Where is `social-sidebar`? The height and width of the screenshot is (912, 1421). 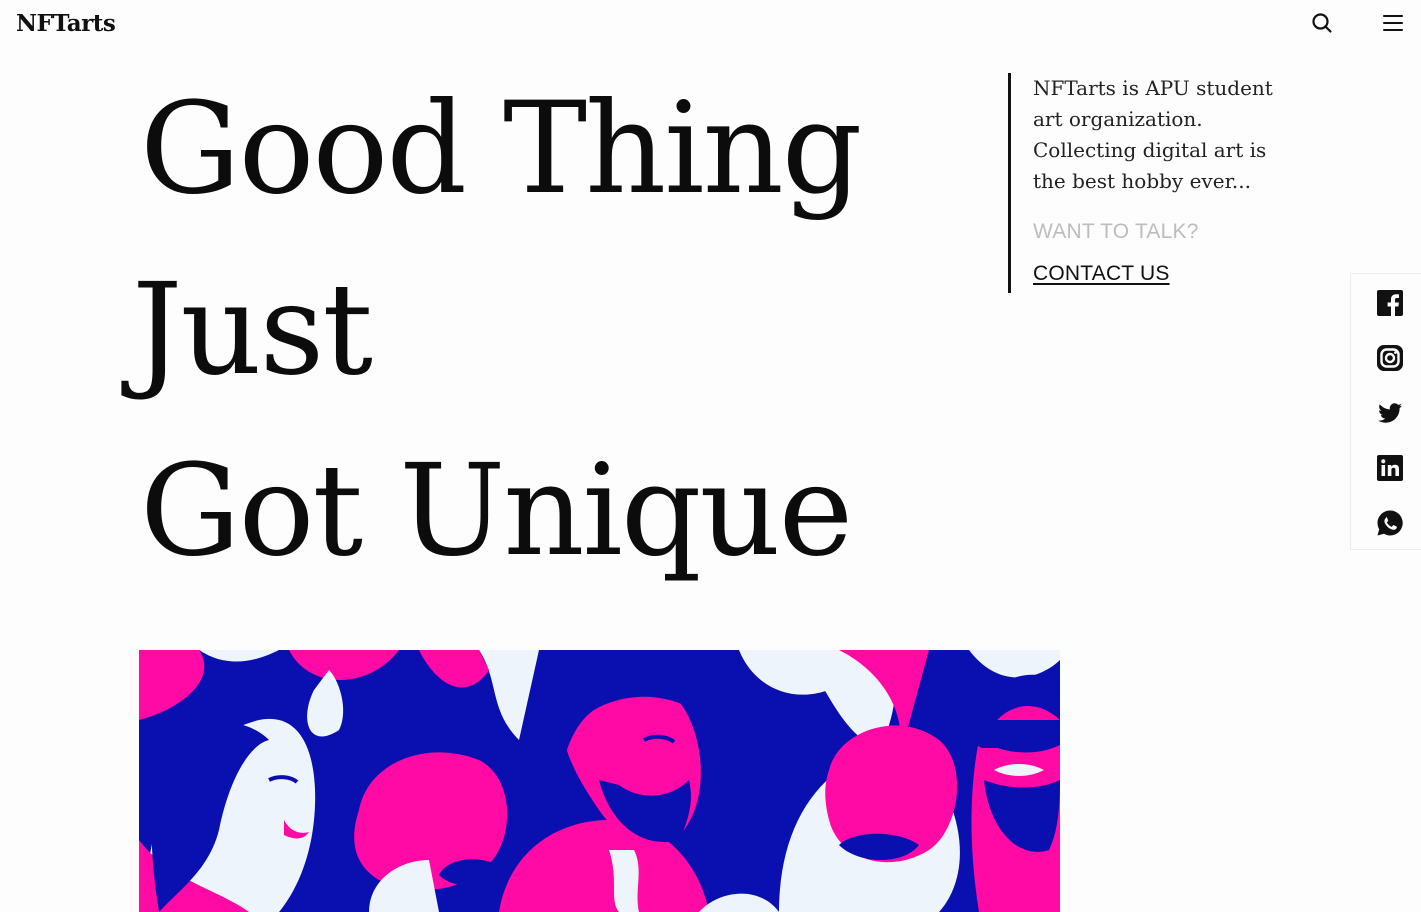
social-sidebar is located at coordinates (1385, 411).